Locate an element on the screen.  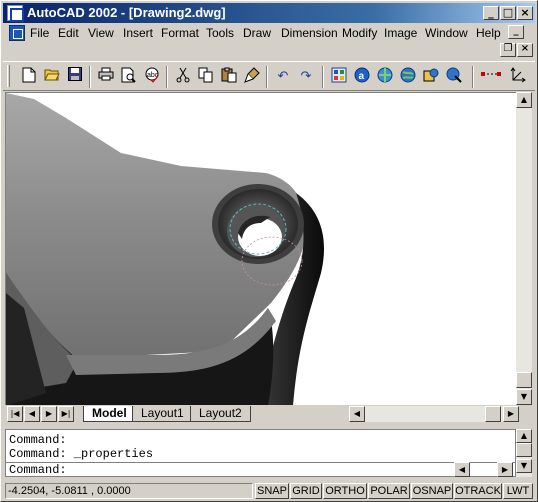
command-scroll-up-icon: ▲ is located at coordinates (524, 436).